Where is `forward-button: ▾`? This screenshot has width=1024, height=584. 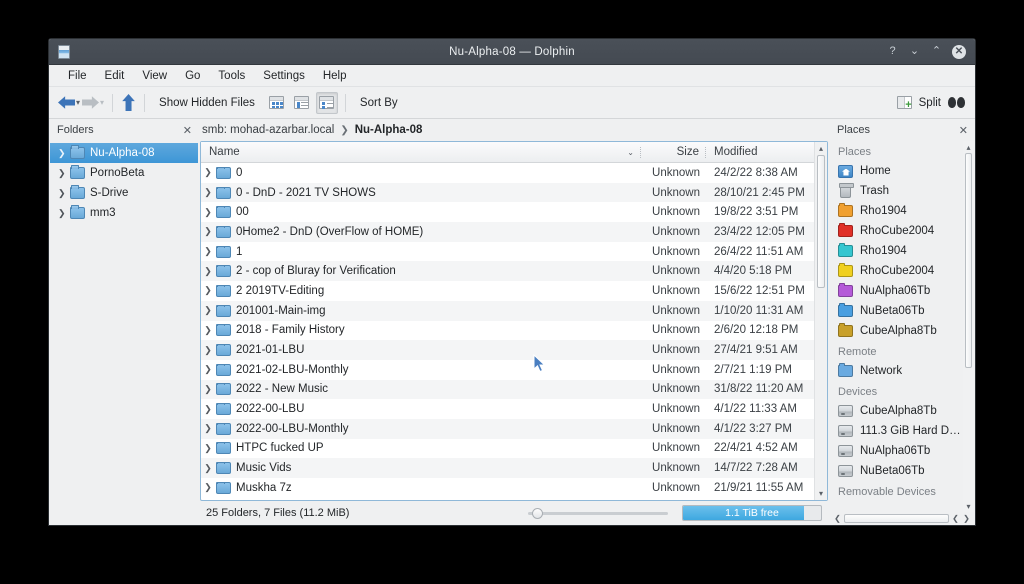 forward-button: ▾ is located at coordinates (93, 102).